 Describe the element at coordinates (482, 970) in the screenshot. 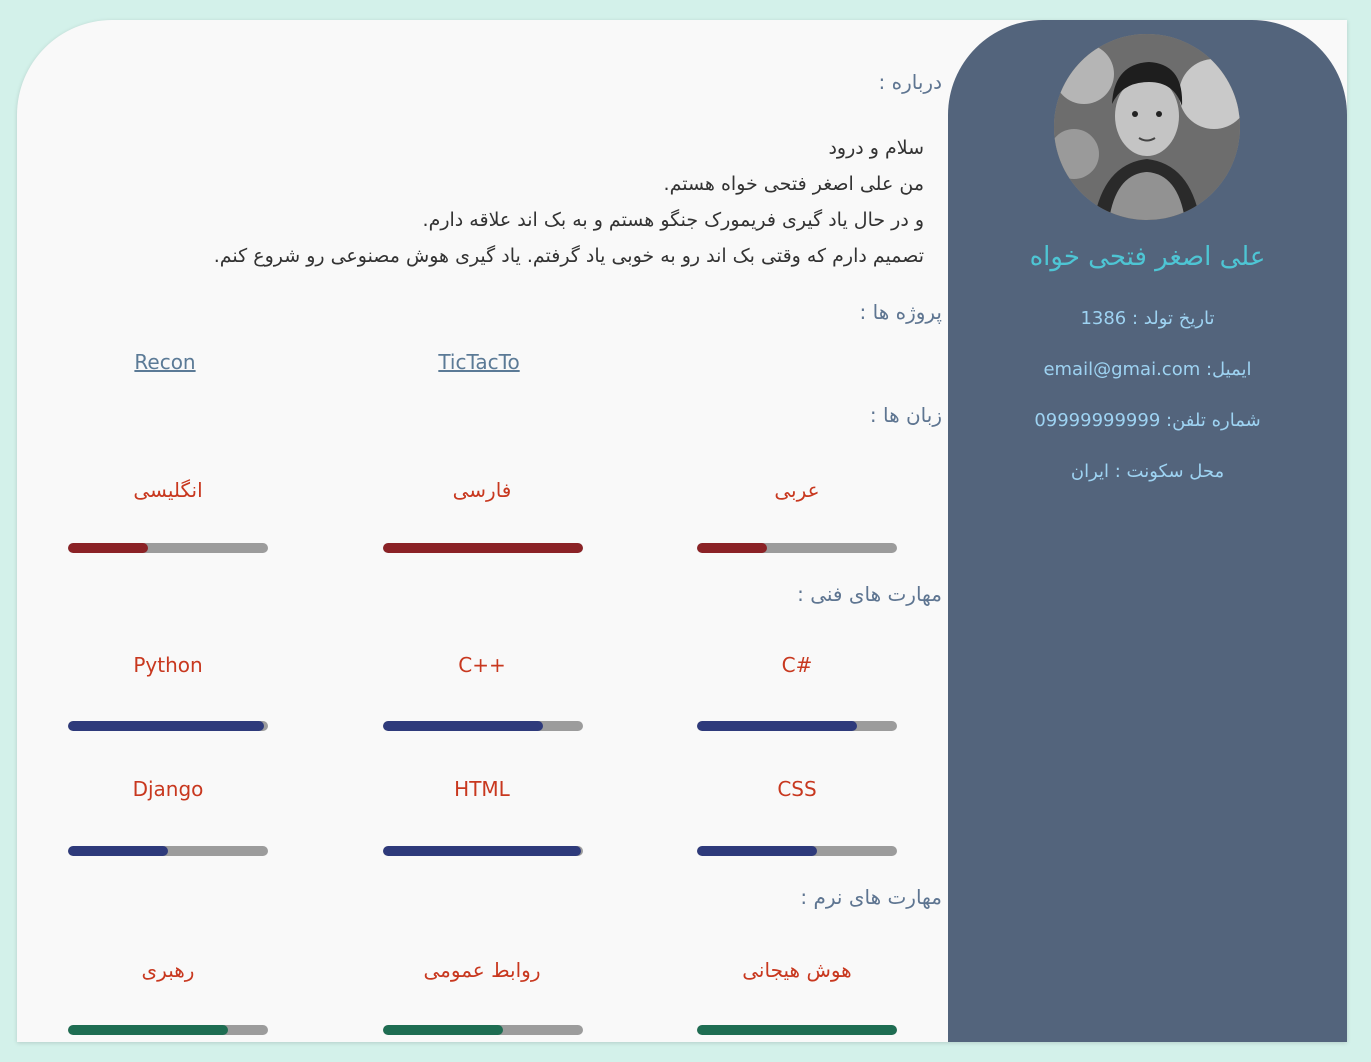

I see `soft-label-public-relations: روابط عمومی` at that location.